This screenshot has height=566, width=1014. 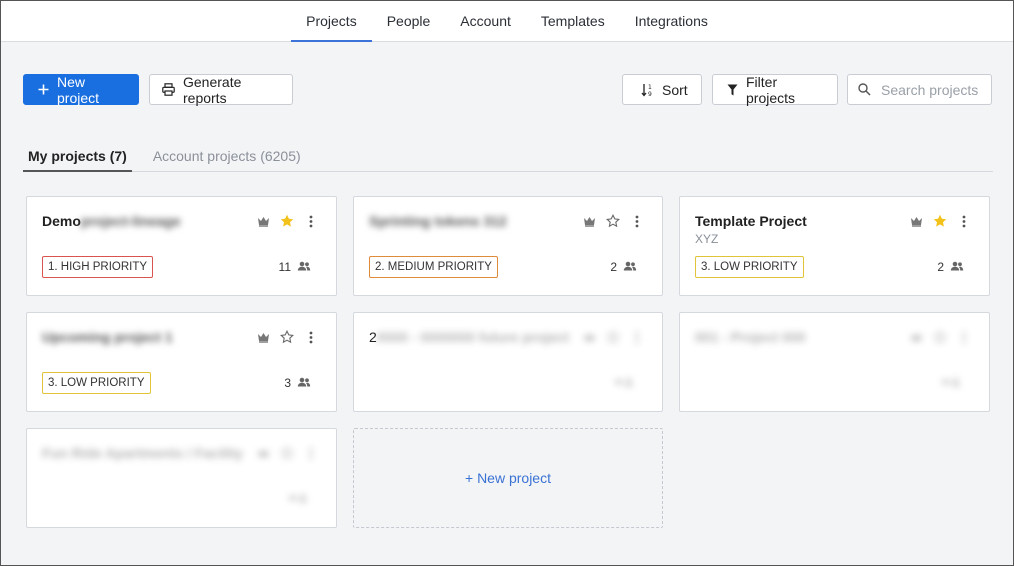 I want to click on sort-label: Sort, so click(x=675, y=89).